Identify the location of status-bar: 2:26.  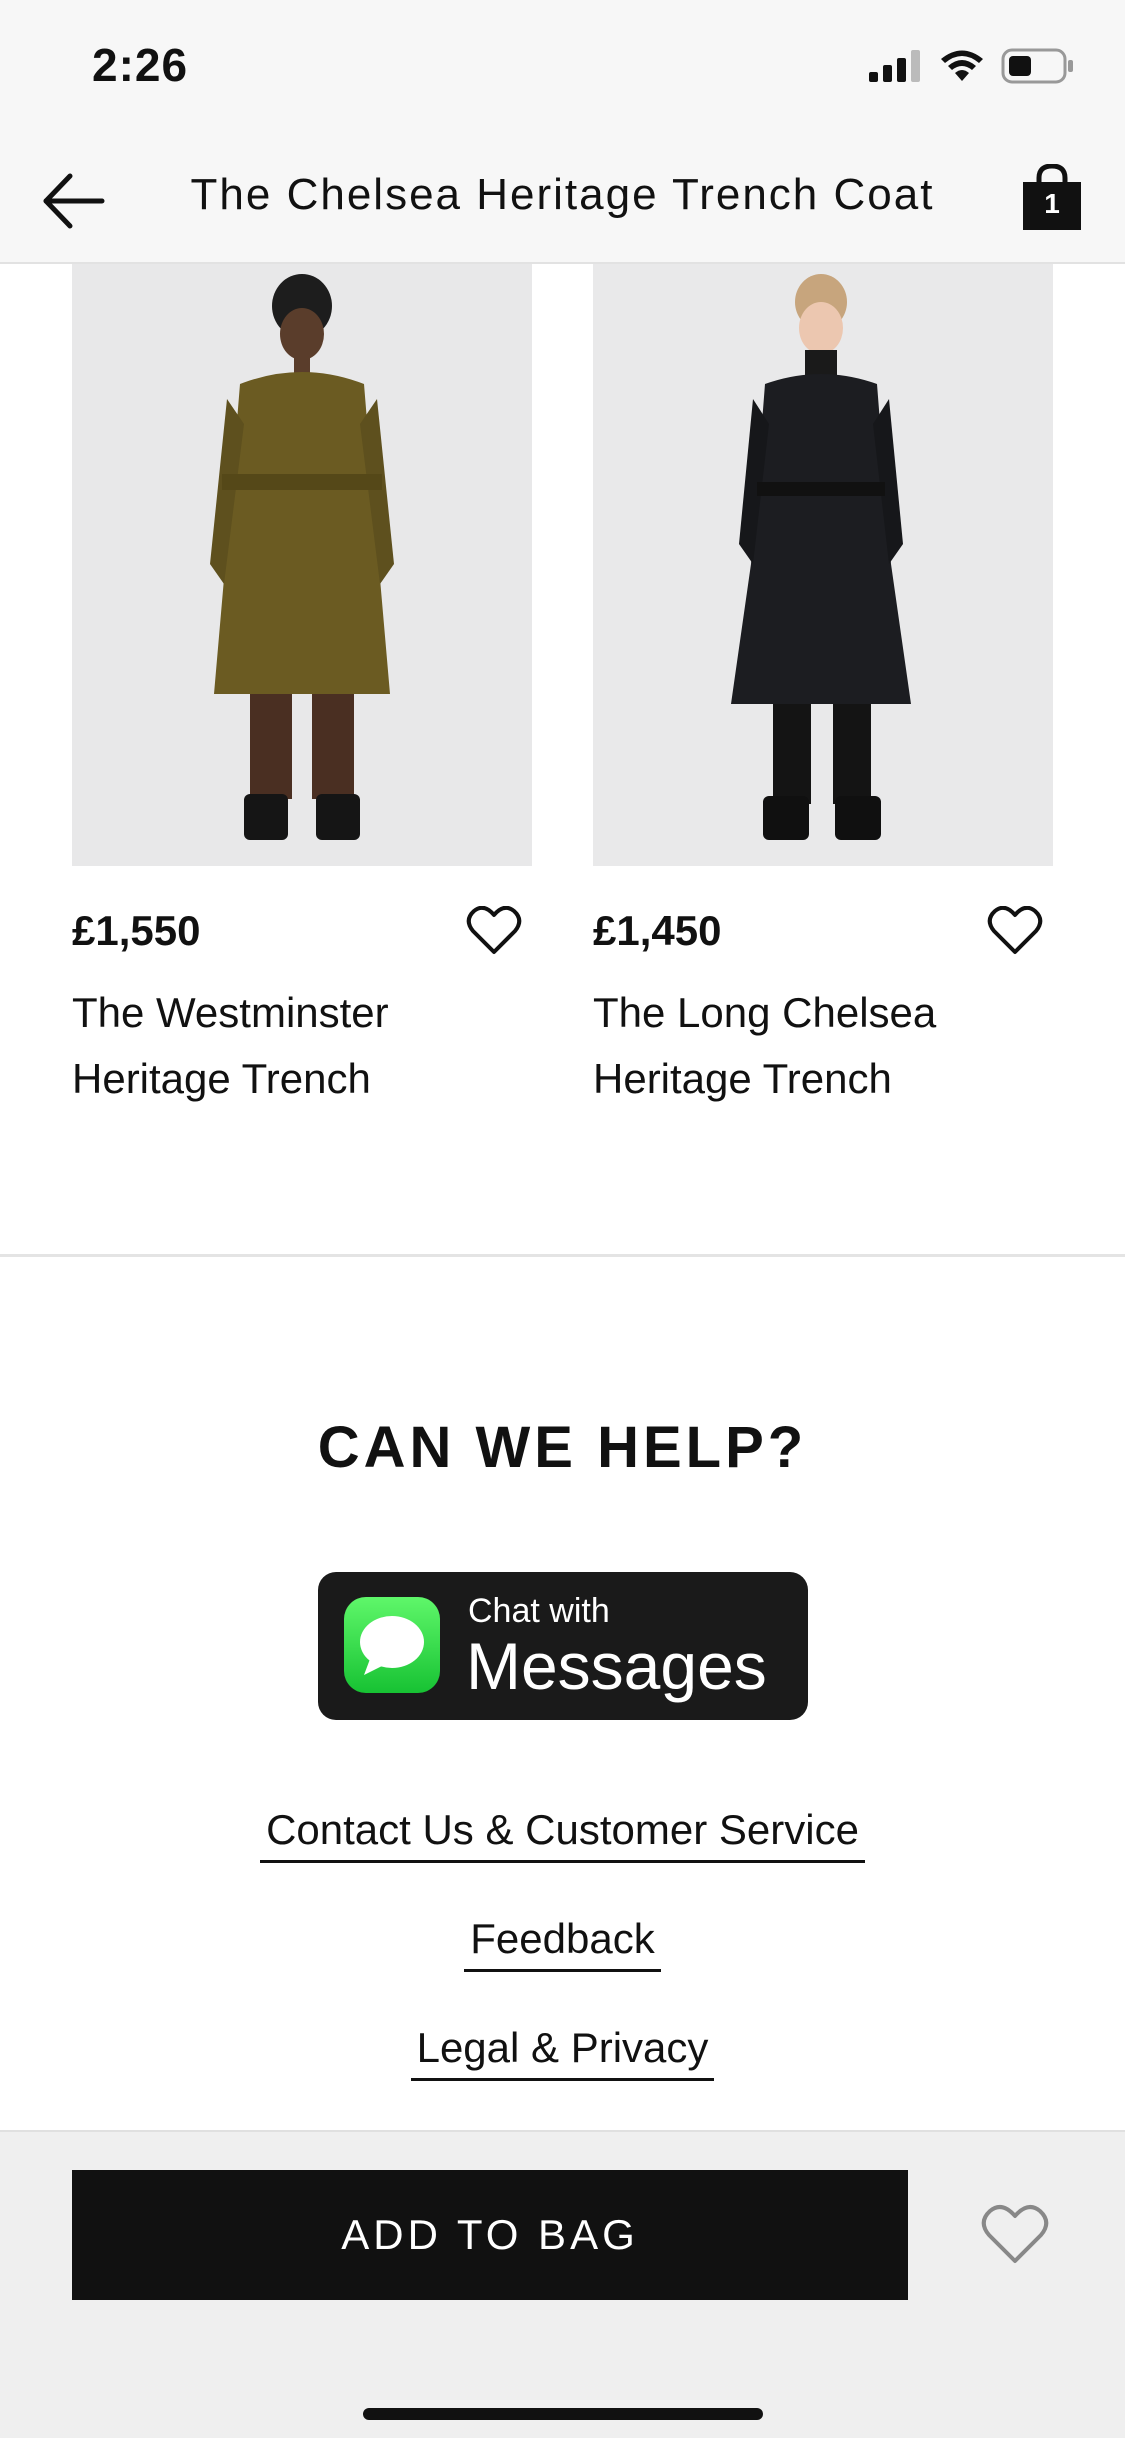
(562, 70).